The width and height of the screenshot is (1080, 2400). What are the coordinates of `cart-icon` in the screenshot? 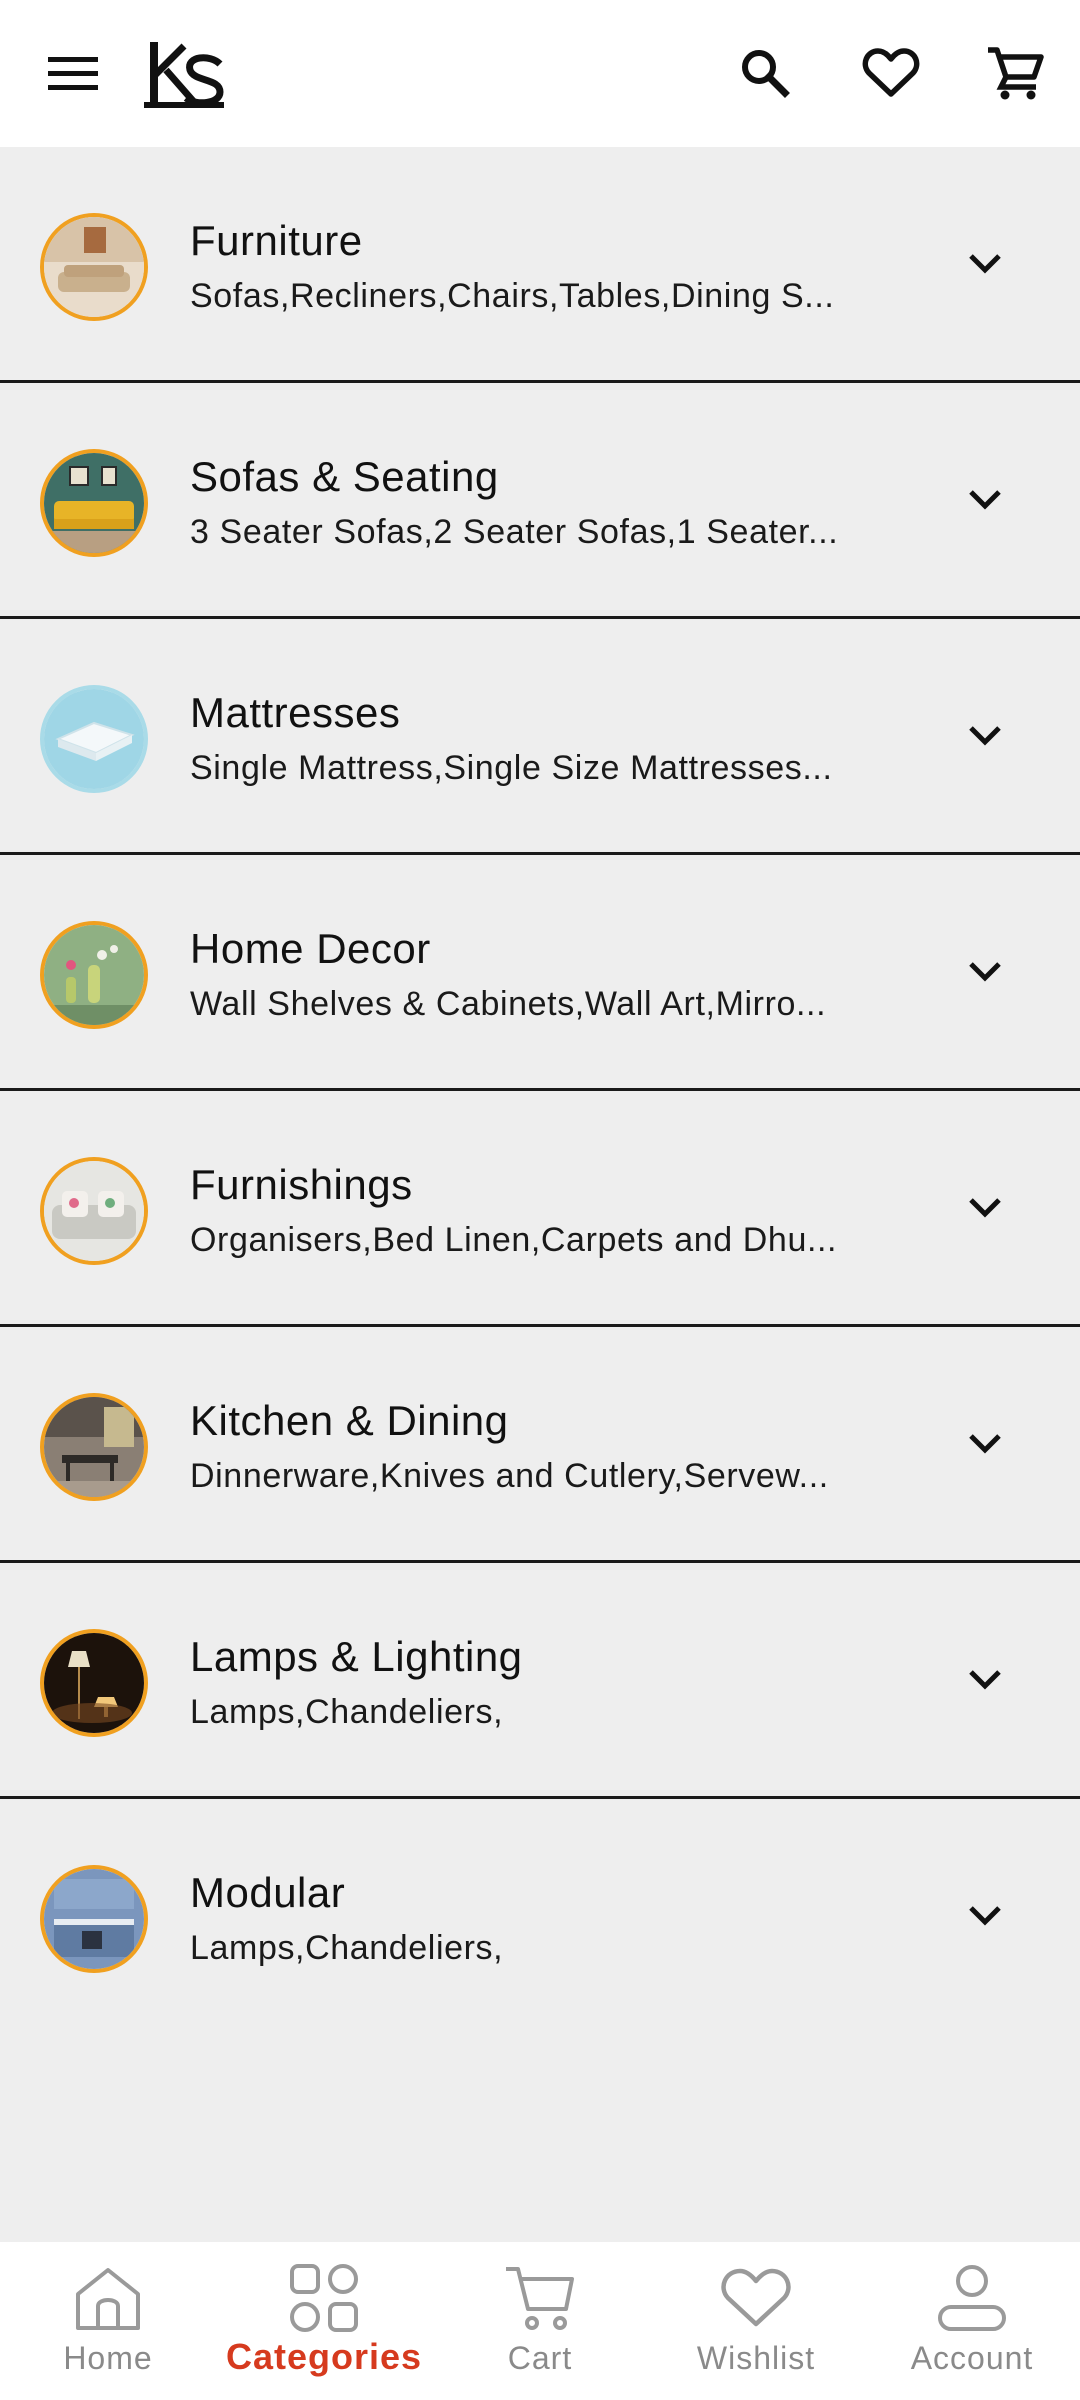 It's located at (540, 2298).